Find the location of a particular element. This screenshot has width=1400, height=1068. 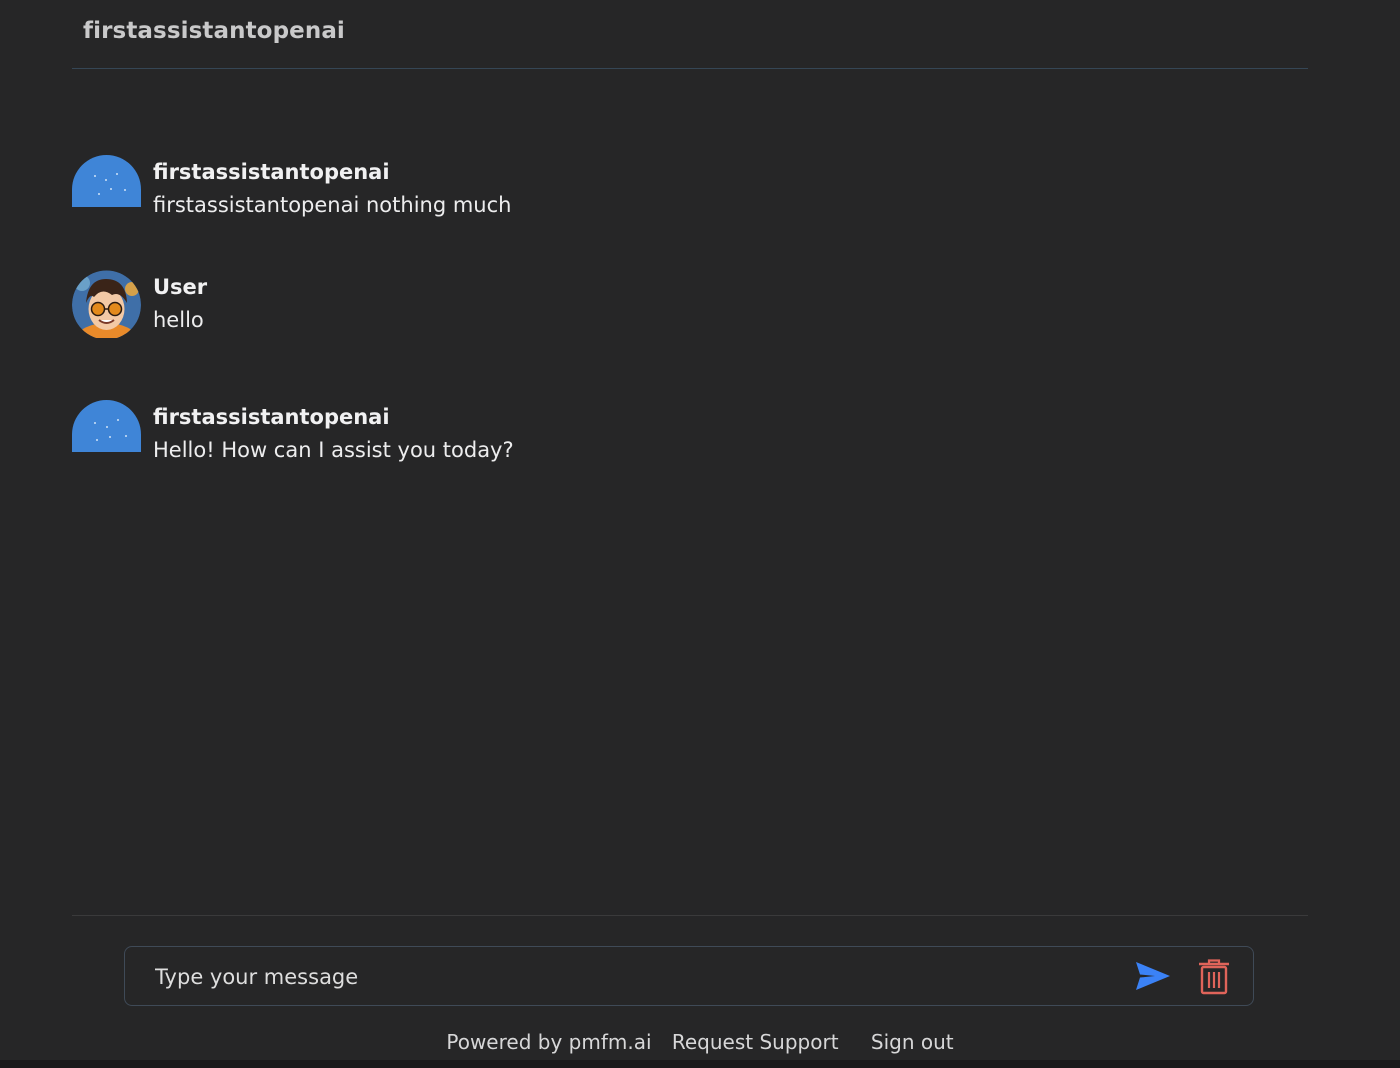

powered-by-link: Powered by pmfm.ai is located at coordinates (548, 1042).